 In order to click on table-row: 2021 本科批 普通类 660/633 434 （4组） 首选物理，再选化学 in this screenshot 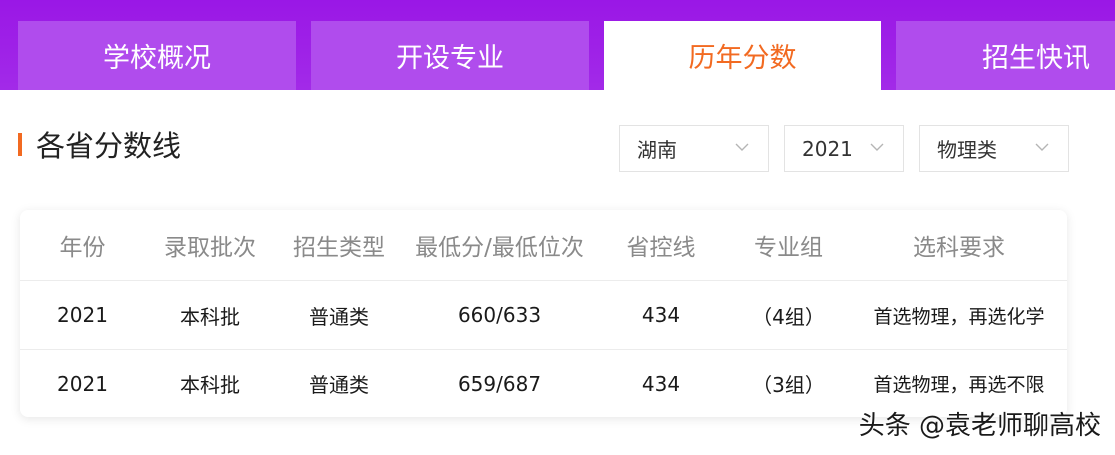, I will do `click(543, 314)`.